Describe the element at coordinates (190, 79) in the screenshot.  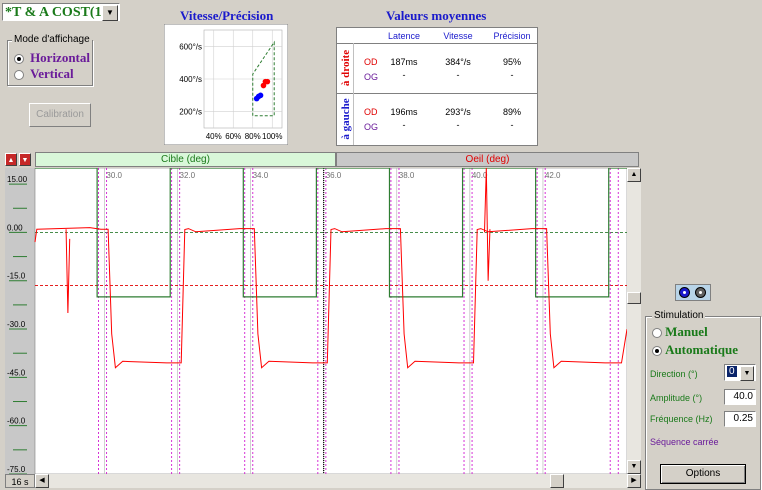
I see `scatter-ytick-label: 400°/s` at that location.